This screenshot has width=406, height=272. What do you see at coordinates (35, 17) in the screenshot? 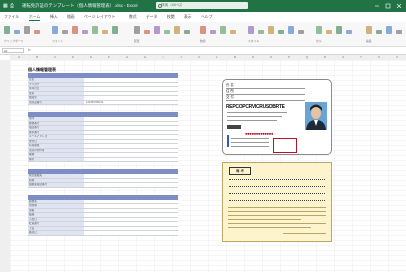
I see `menu-tab: ホーム` at bounding box center [35, 17].